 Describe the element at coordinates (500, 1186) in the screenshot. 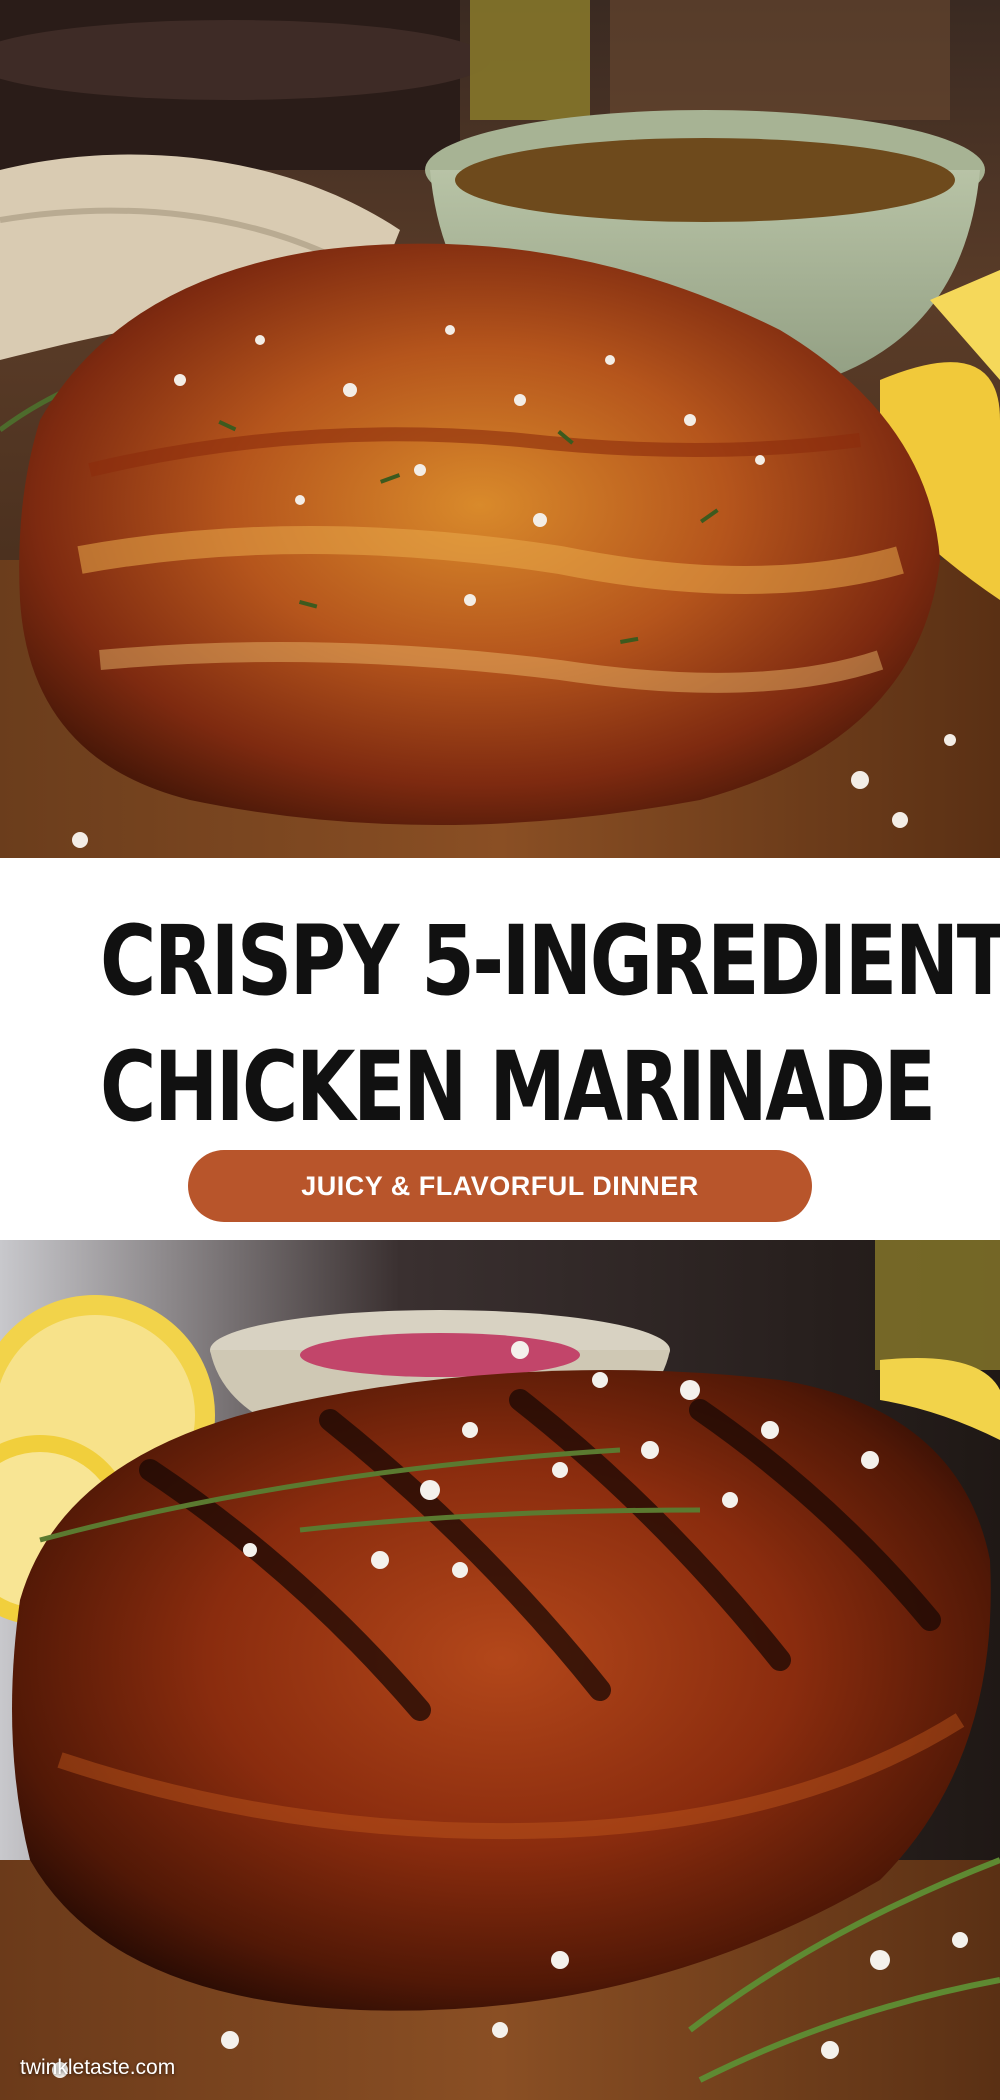

I see `subtitle-badge: JUICY & FLAVORFUL DINNER` at that location.